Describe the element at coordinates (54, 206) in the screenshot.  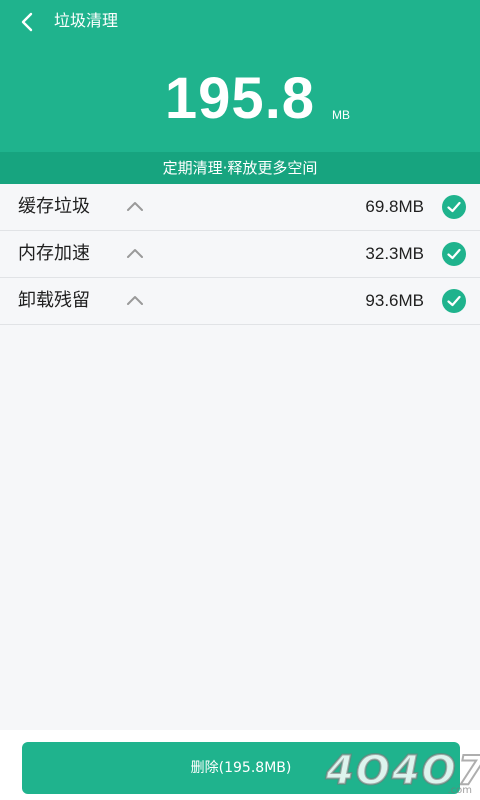
I see `list-item-label: 缓存垃圾` at that location.